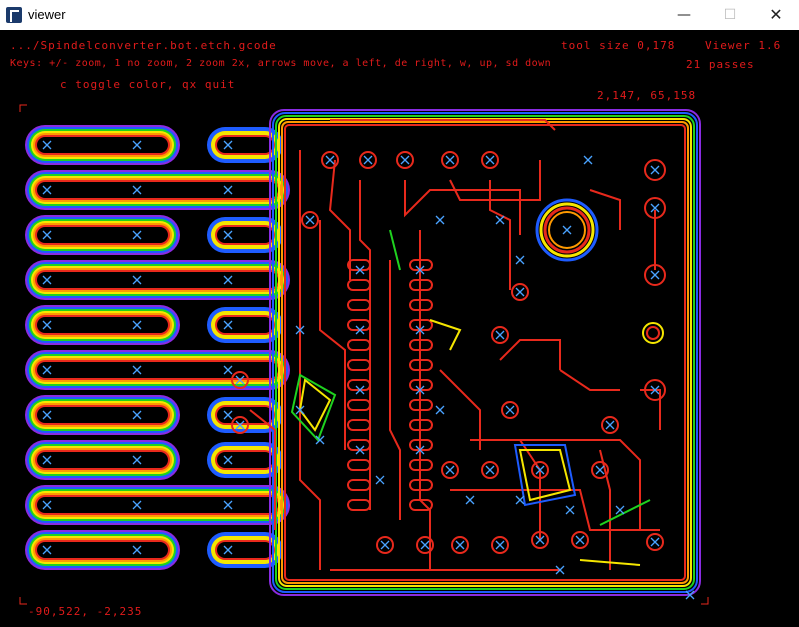 The width and height of the screenshot is (799, 627). I want to click on top-right-coordinate-readout: 2,147, 65,158, so click(647, 95).